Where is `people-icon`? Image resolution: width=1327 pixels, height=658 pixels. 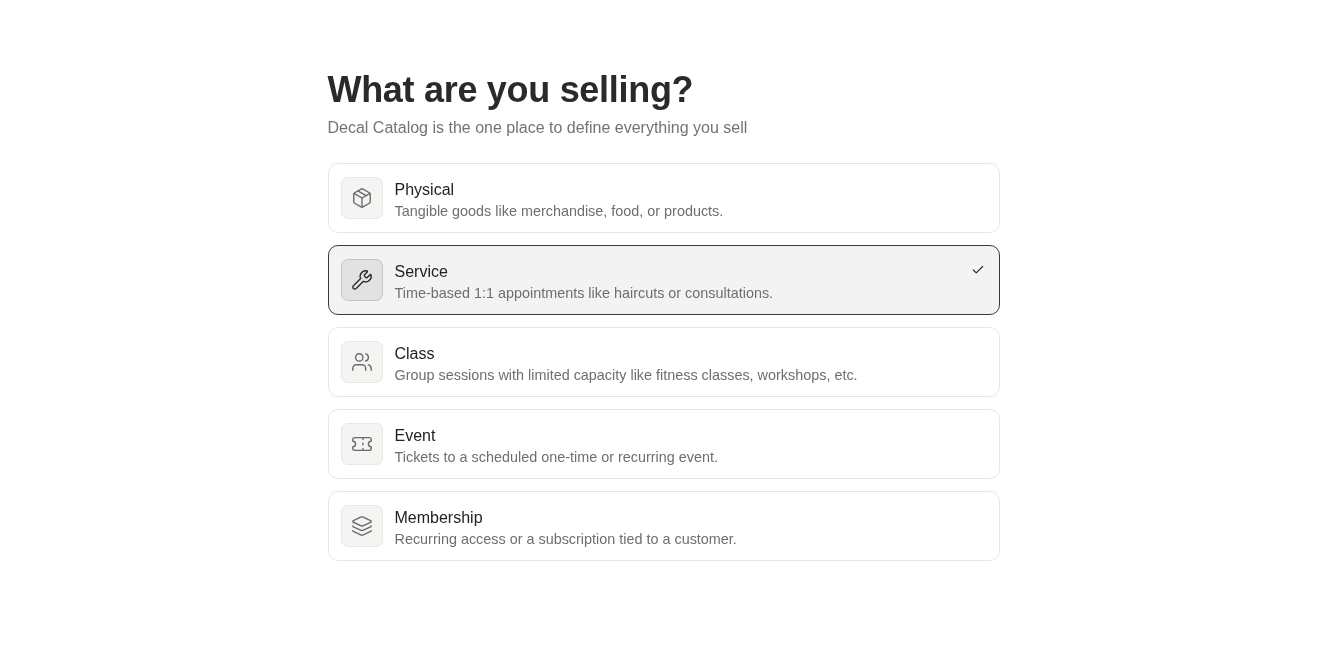 people-icon is located at coordinates (361, 362).